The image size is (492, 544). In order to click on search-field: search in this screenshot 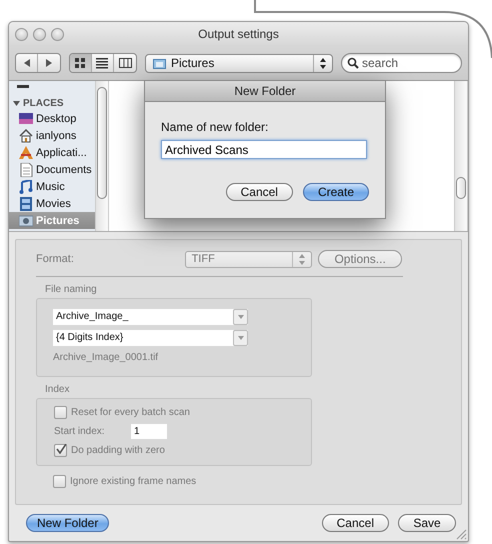, I will do `click(401, 63)`.